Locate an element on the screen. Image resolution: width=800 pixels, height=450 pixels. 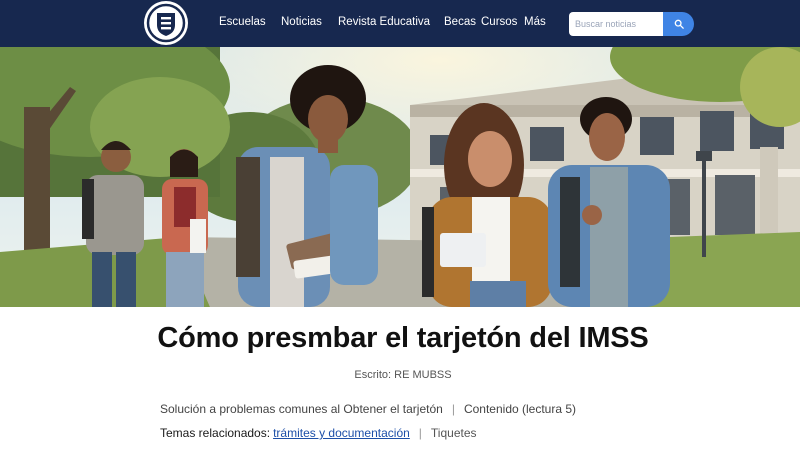
nav-link-cursos: Cursos is located at coordinates (499, 22).